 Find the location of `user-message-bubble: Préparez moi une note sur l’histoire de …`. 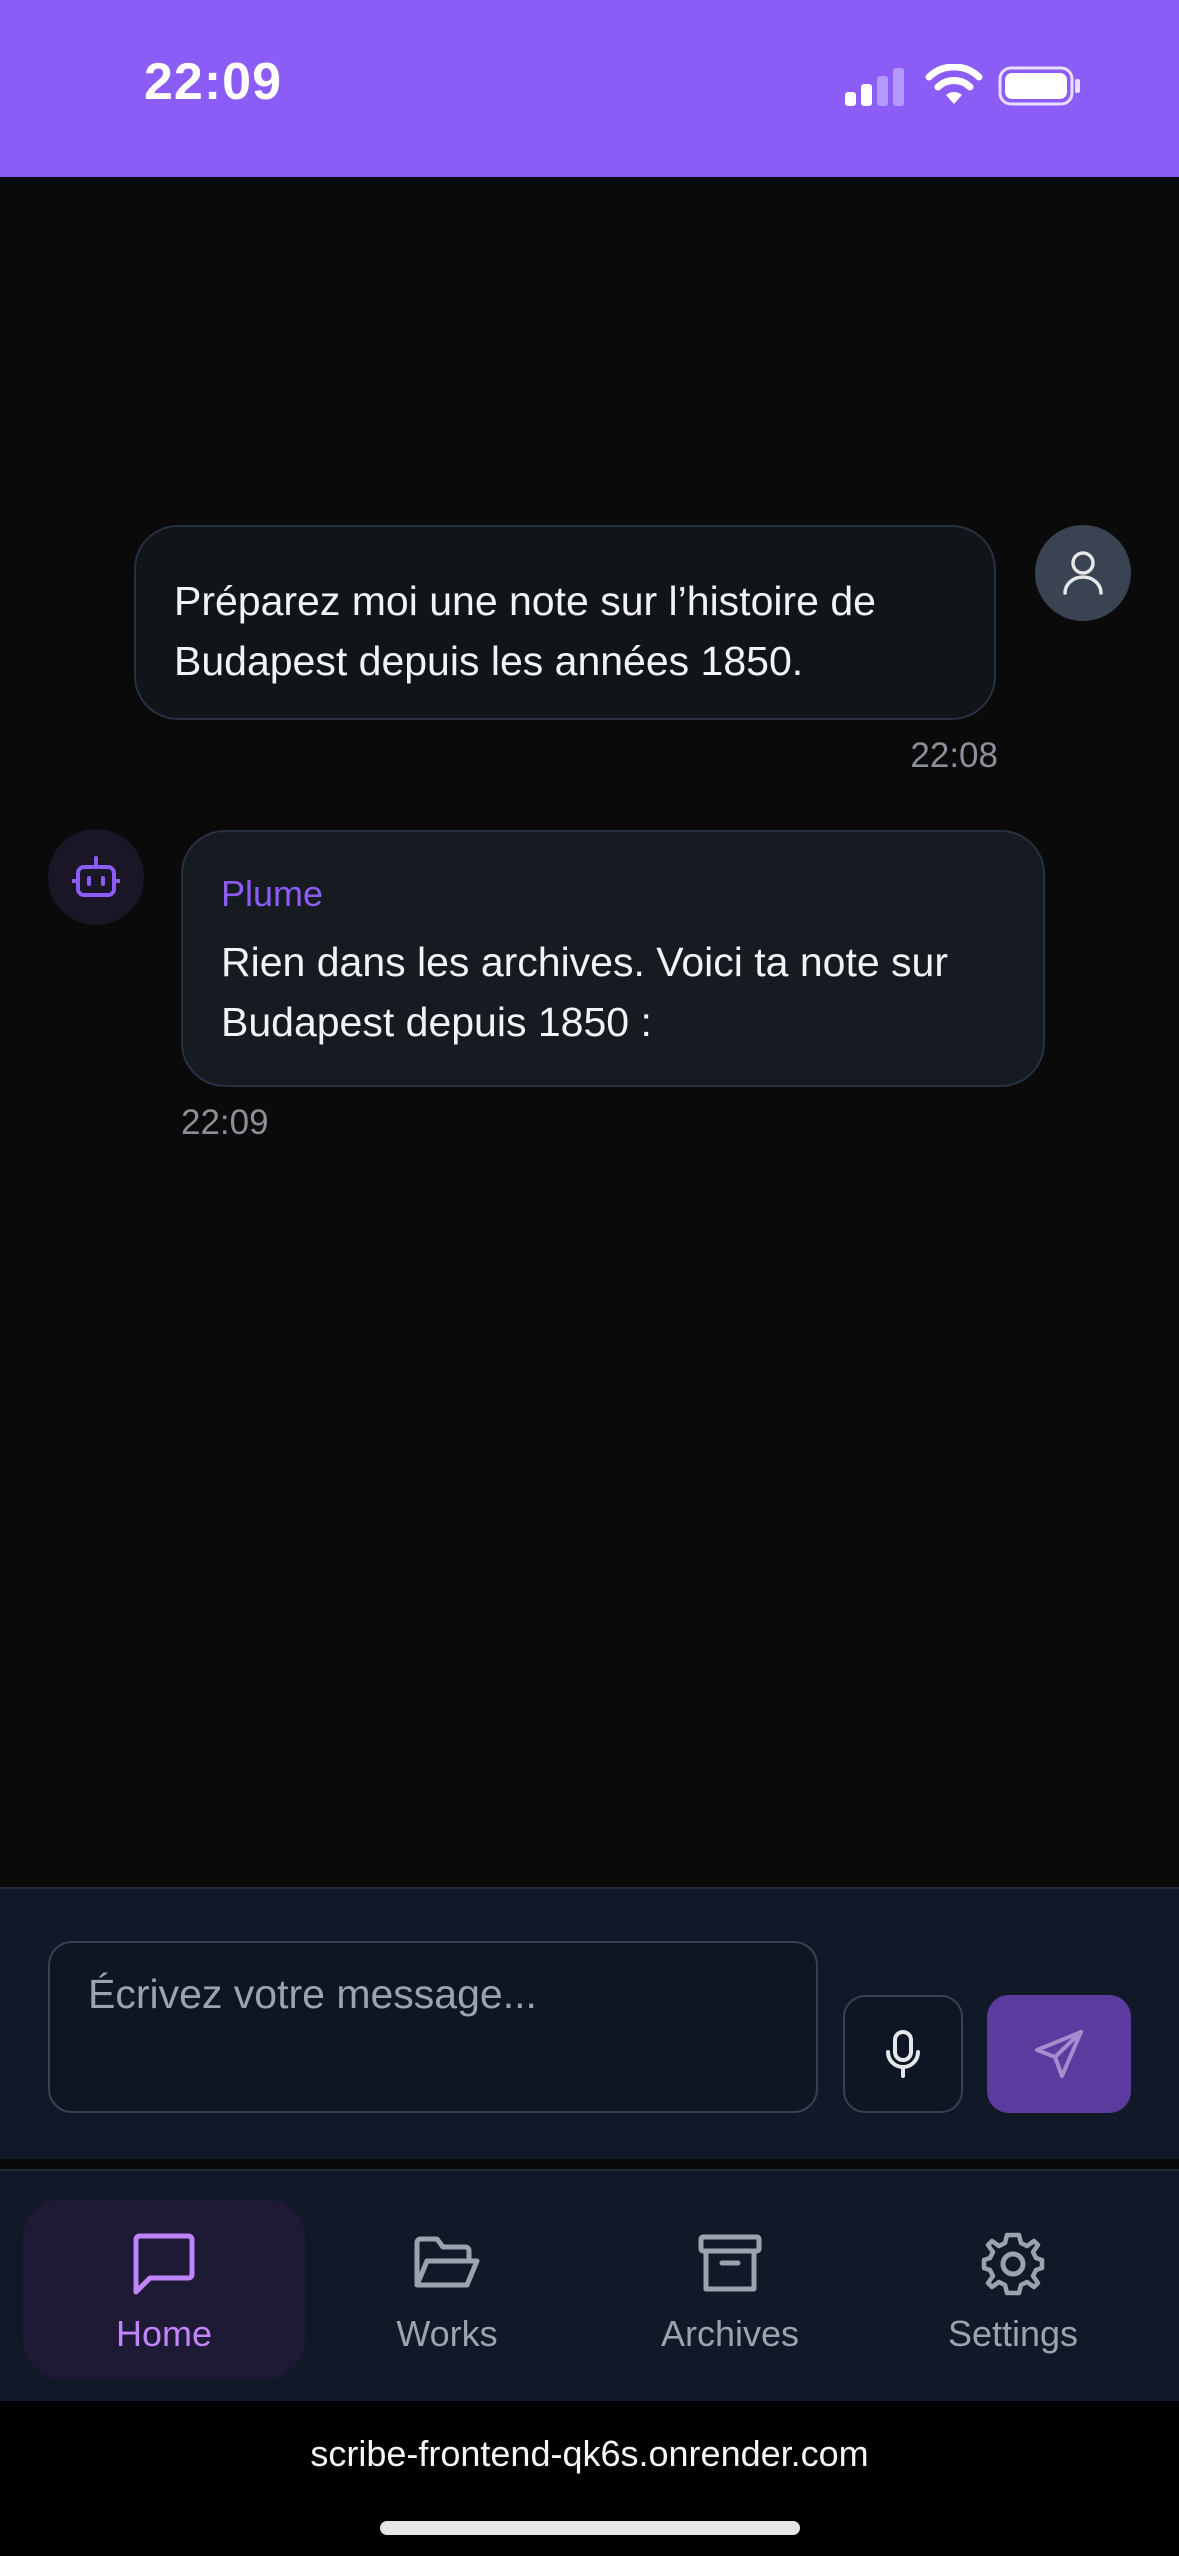

user-message-bubble: Préparez moi une note sur l’histoire de … is located at coordinates (565, 622).